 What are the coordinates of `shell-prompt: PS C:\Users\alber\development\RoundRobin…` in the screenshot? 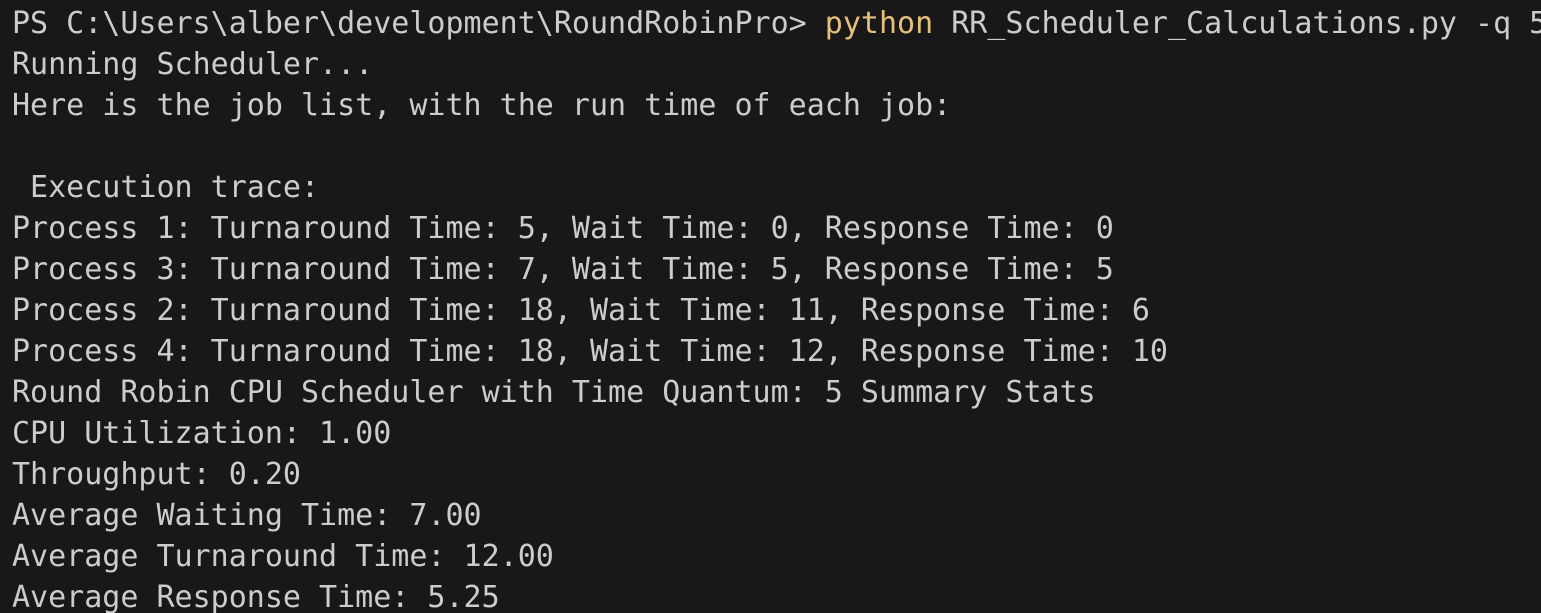 It's located at (418, 23).